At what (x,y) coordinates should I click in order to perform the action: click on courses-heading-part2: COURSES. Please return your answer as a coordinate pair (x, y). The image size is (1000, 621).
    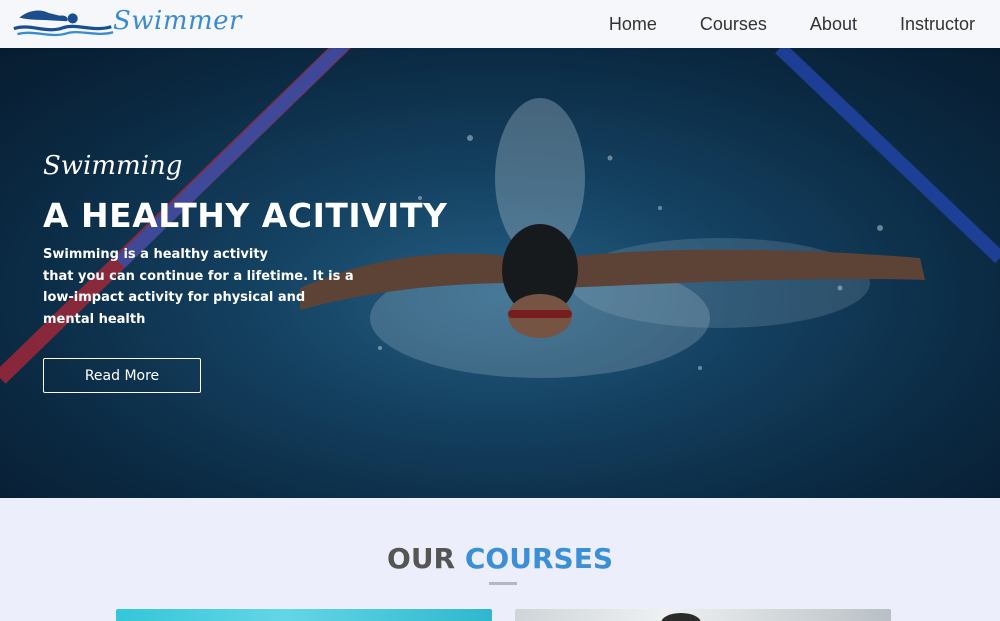
    Looking at the image, I should click on (538, 558).